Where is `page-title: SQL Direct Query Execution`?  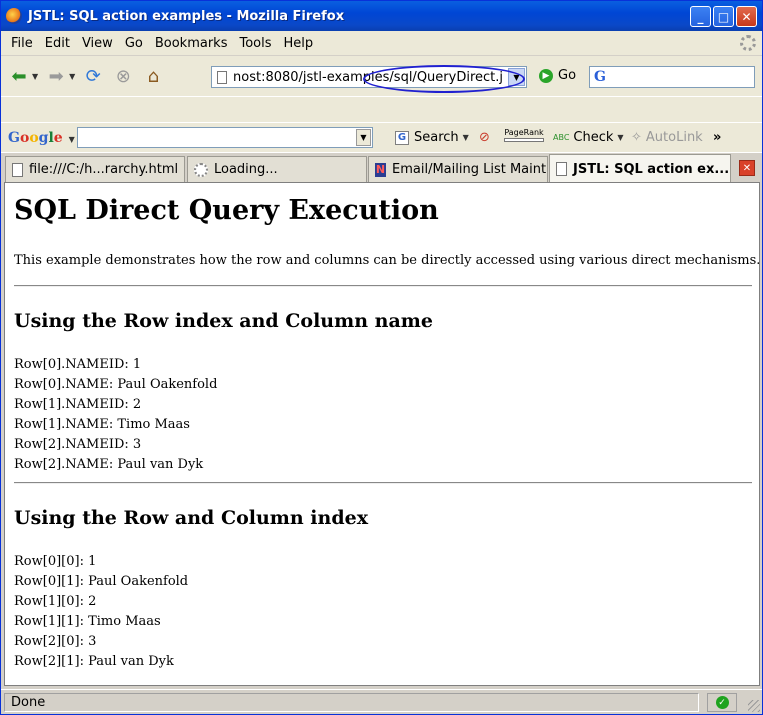 page-title: SQL Direct Query Execution is located at coordinates (226, 210).